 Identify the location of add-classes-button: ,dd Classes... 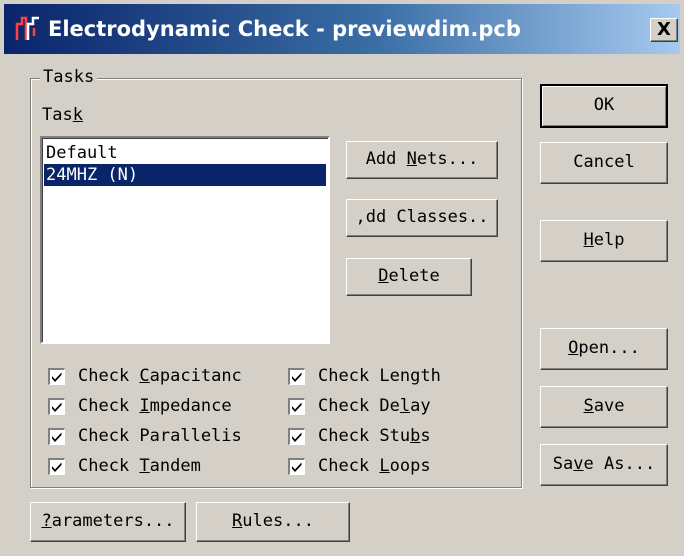
(422, 218).